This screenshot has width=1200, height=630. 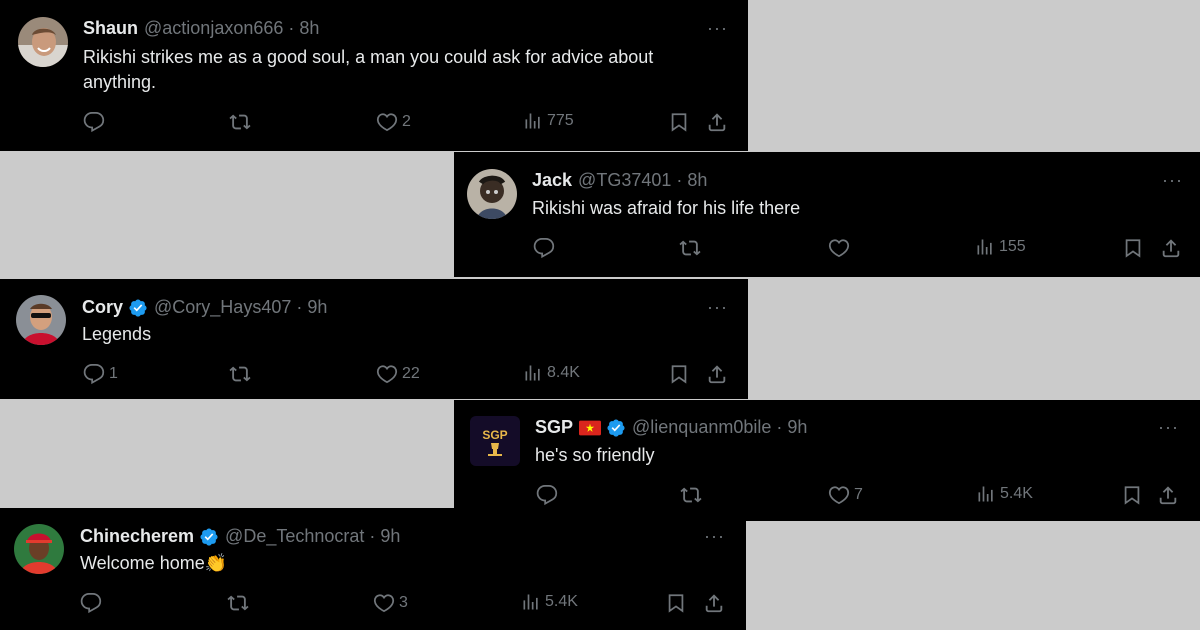 I want to click on views-button: 155, so click(x=1000, y=247).